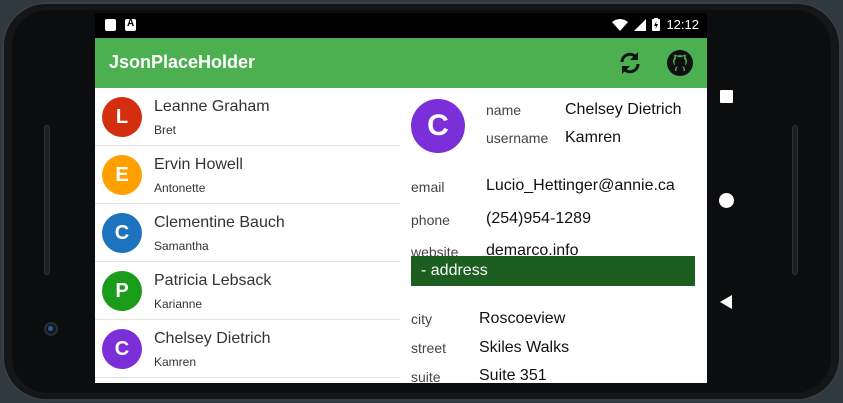 The width and height of the screenshot is (843, 403). What do you see at coordinates (247, 117) in the screenshot?
I see `user-list-item: L Leanne Graham Bret` at bounding box center [247, 117].